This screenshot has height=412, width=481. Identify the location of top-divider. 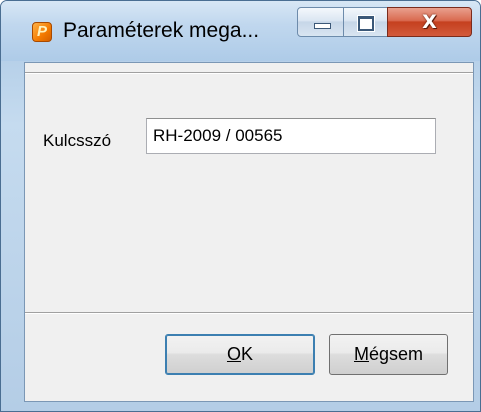
(249, 73).